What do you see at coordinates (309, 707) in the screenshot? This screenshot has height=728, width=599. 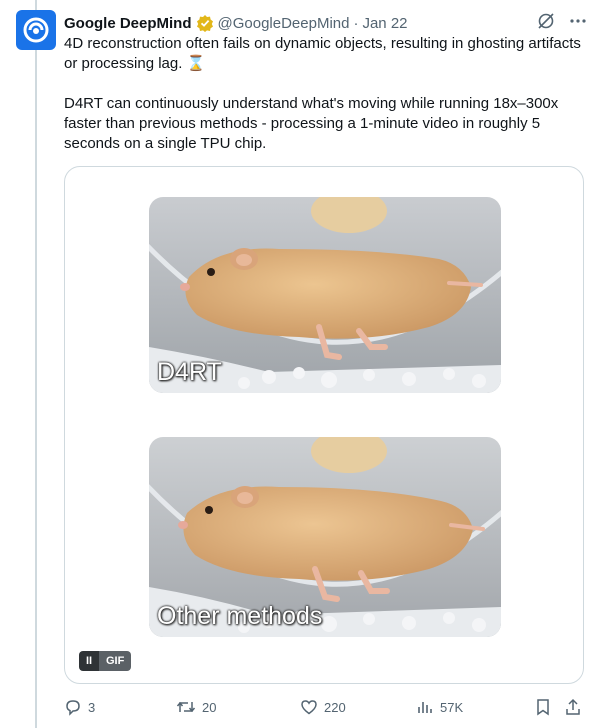 I see `like-icon` at bounding box center [309, 707].